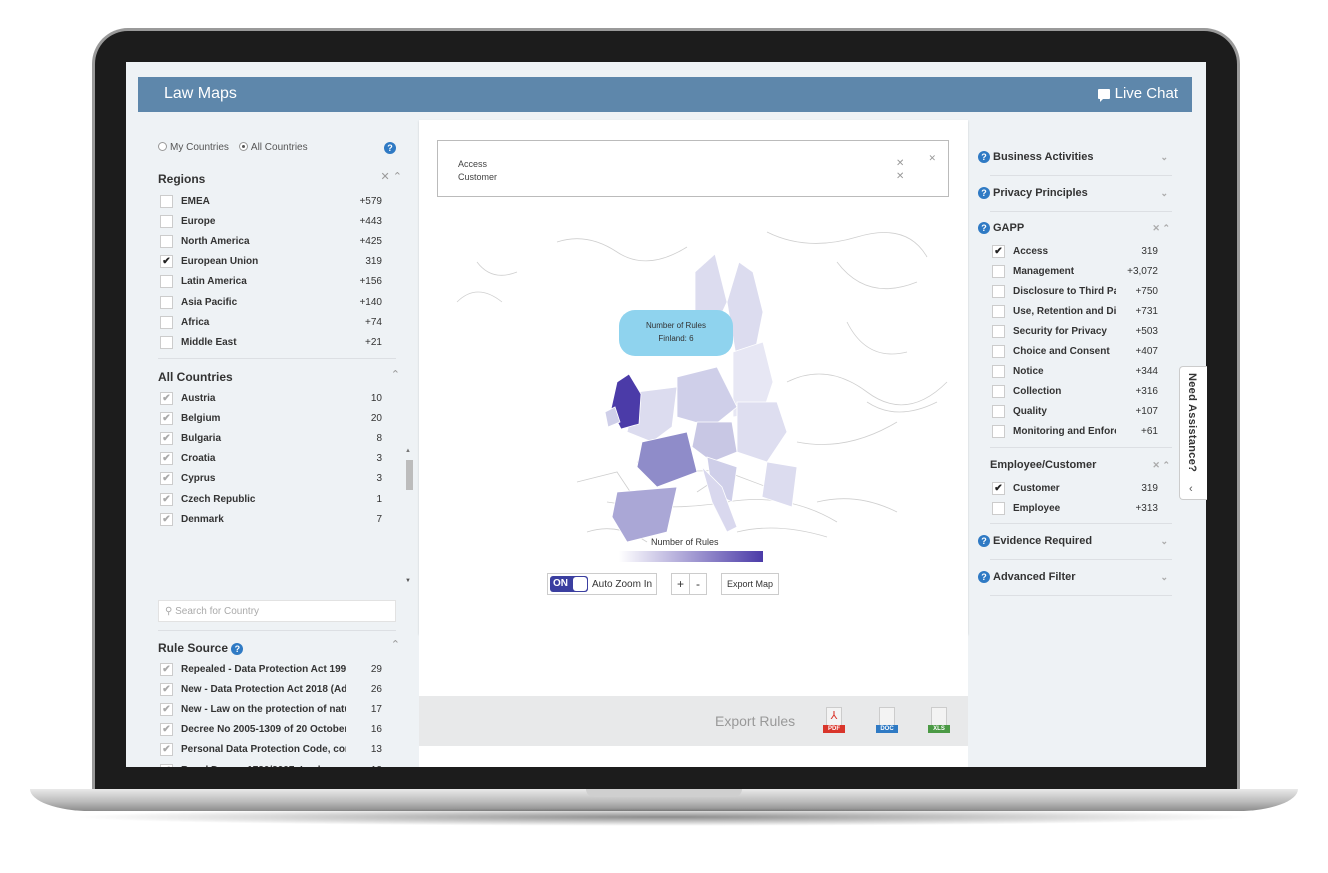 The width and height of the screenshot is (1328, 873). Describe the element at coordinates (1075, 372) in the screenshot. I see `gapp-item: Notice +344` at that location.